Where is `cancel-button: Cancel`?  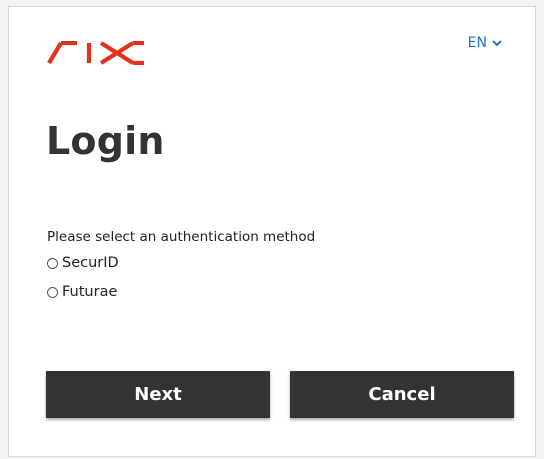 cancel-button: Cancel is located at coordinates (402, 394).